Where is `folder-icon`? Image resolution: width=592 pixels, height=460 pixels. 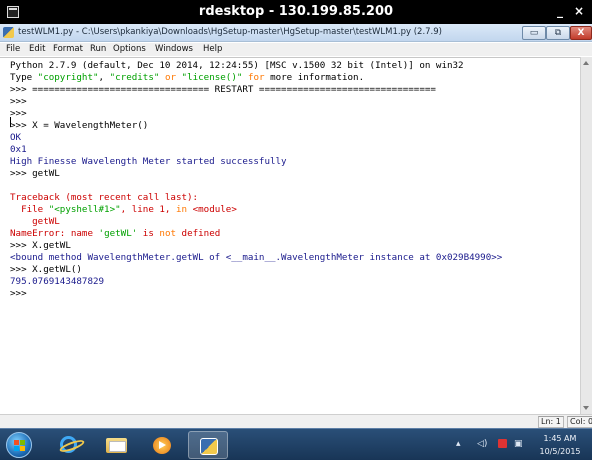 folder-icon is located at coordinates (116, 445).